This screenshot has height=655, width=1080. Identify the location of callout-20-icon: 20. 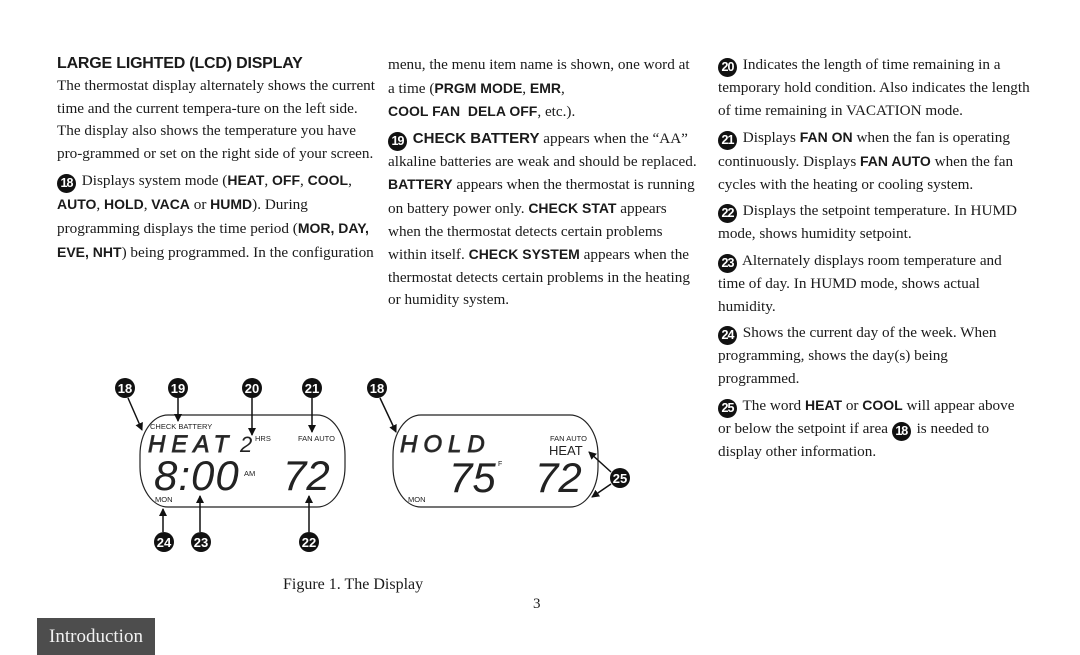
(727, 67).